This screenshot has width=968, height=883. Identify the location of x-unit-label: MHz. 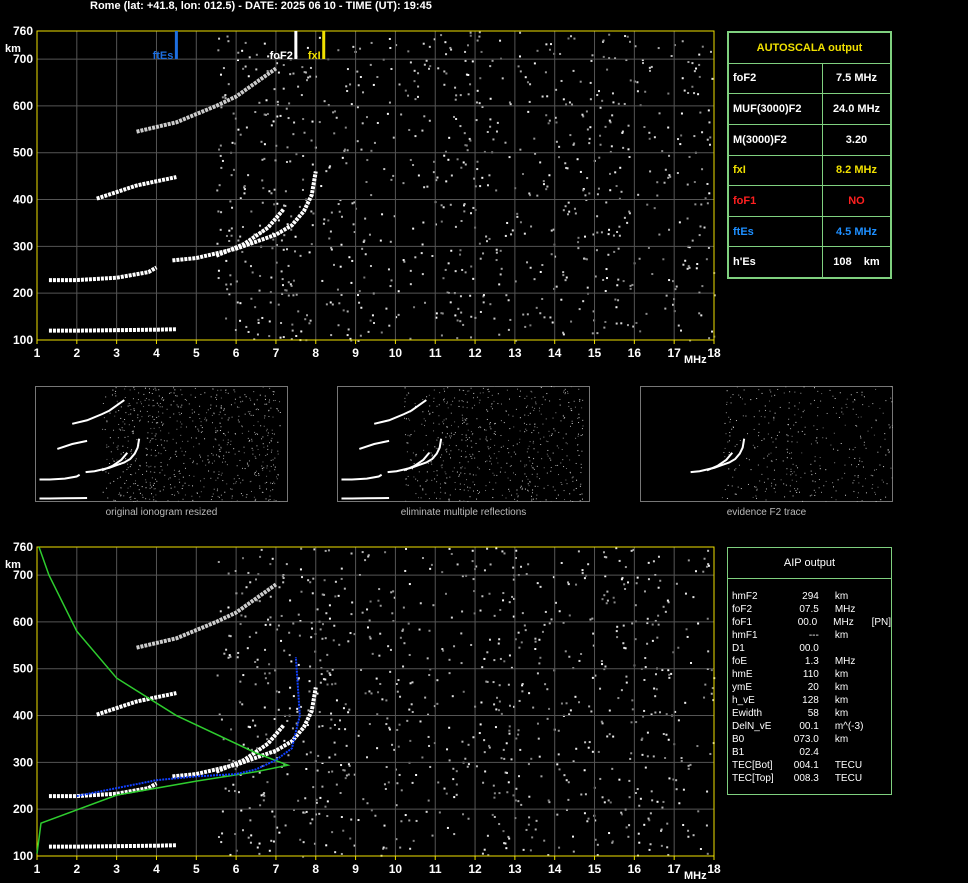
(695, 360).